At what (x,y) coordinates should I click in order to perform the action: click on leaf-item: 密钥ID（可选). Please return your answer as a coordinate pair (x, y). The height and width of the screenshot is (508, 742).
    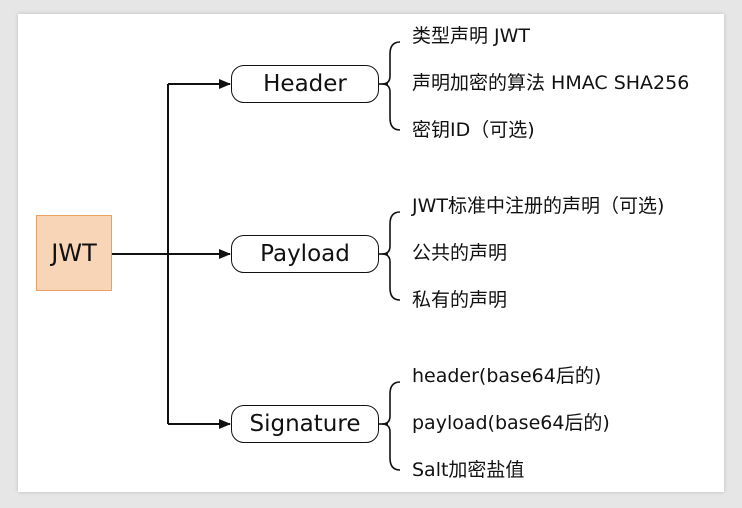
    Looking at the image, I should click on (473, 130).